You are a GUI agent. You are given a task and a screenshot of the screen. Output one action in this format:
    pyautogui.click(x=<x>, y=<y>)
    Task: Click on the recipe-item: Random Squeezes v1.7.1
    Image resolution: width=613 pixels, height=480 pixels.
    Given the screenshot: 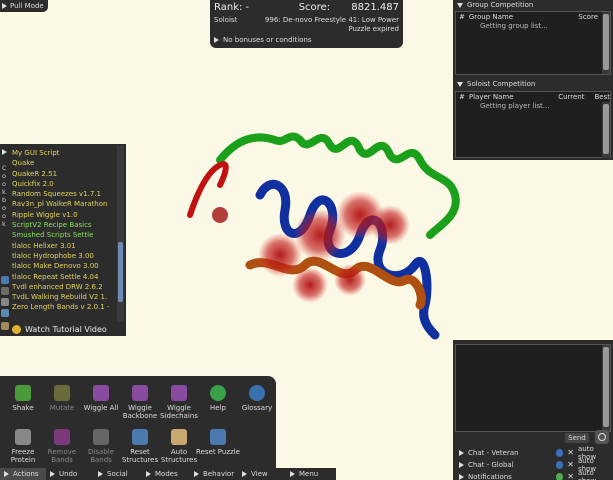 What is the action you would take?
    pyautogui.click(x=64, y=194)
    